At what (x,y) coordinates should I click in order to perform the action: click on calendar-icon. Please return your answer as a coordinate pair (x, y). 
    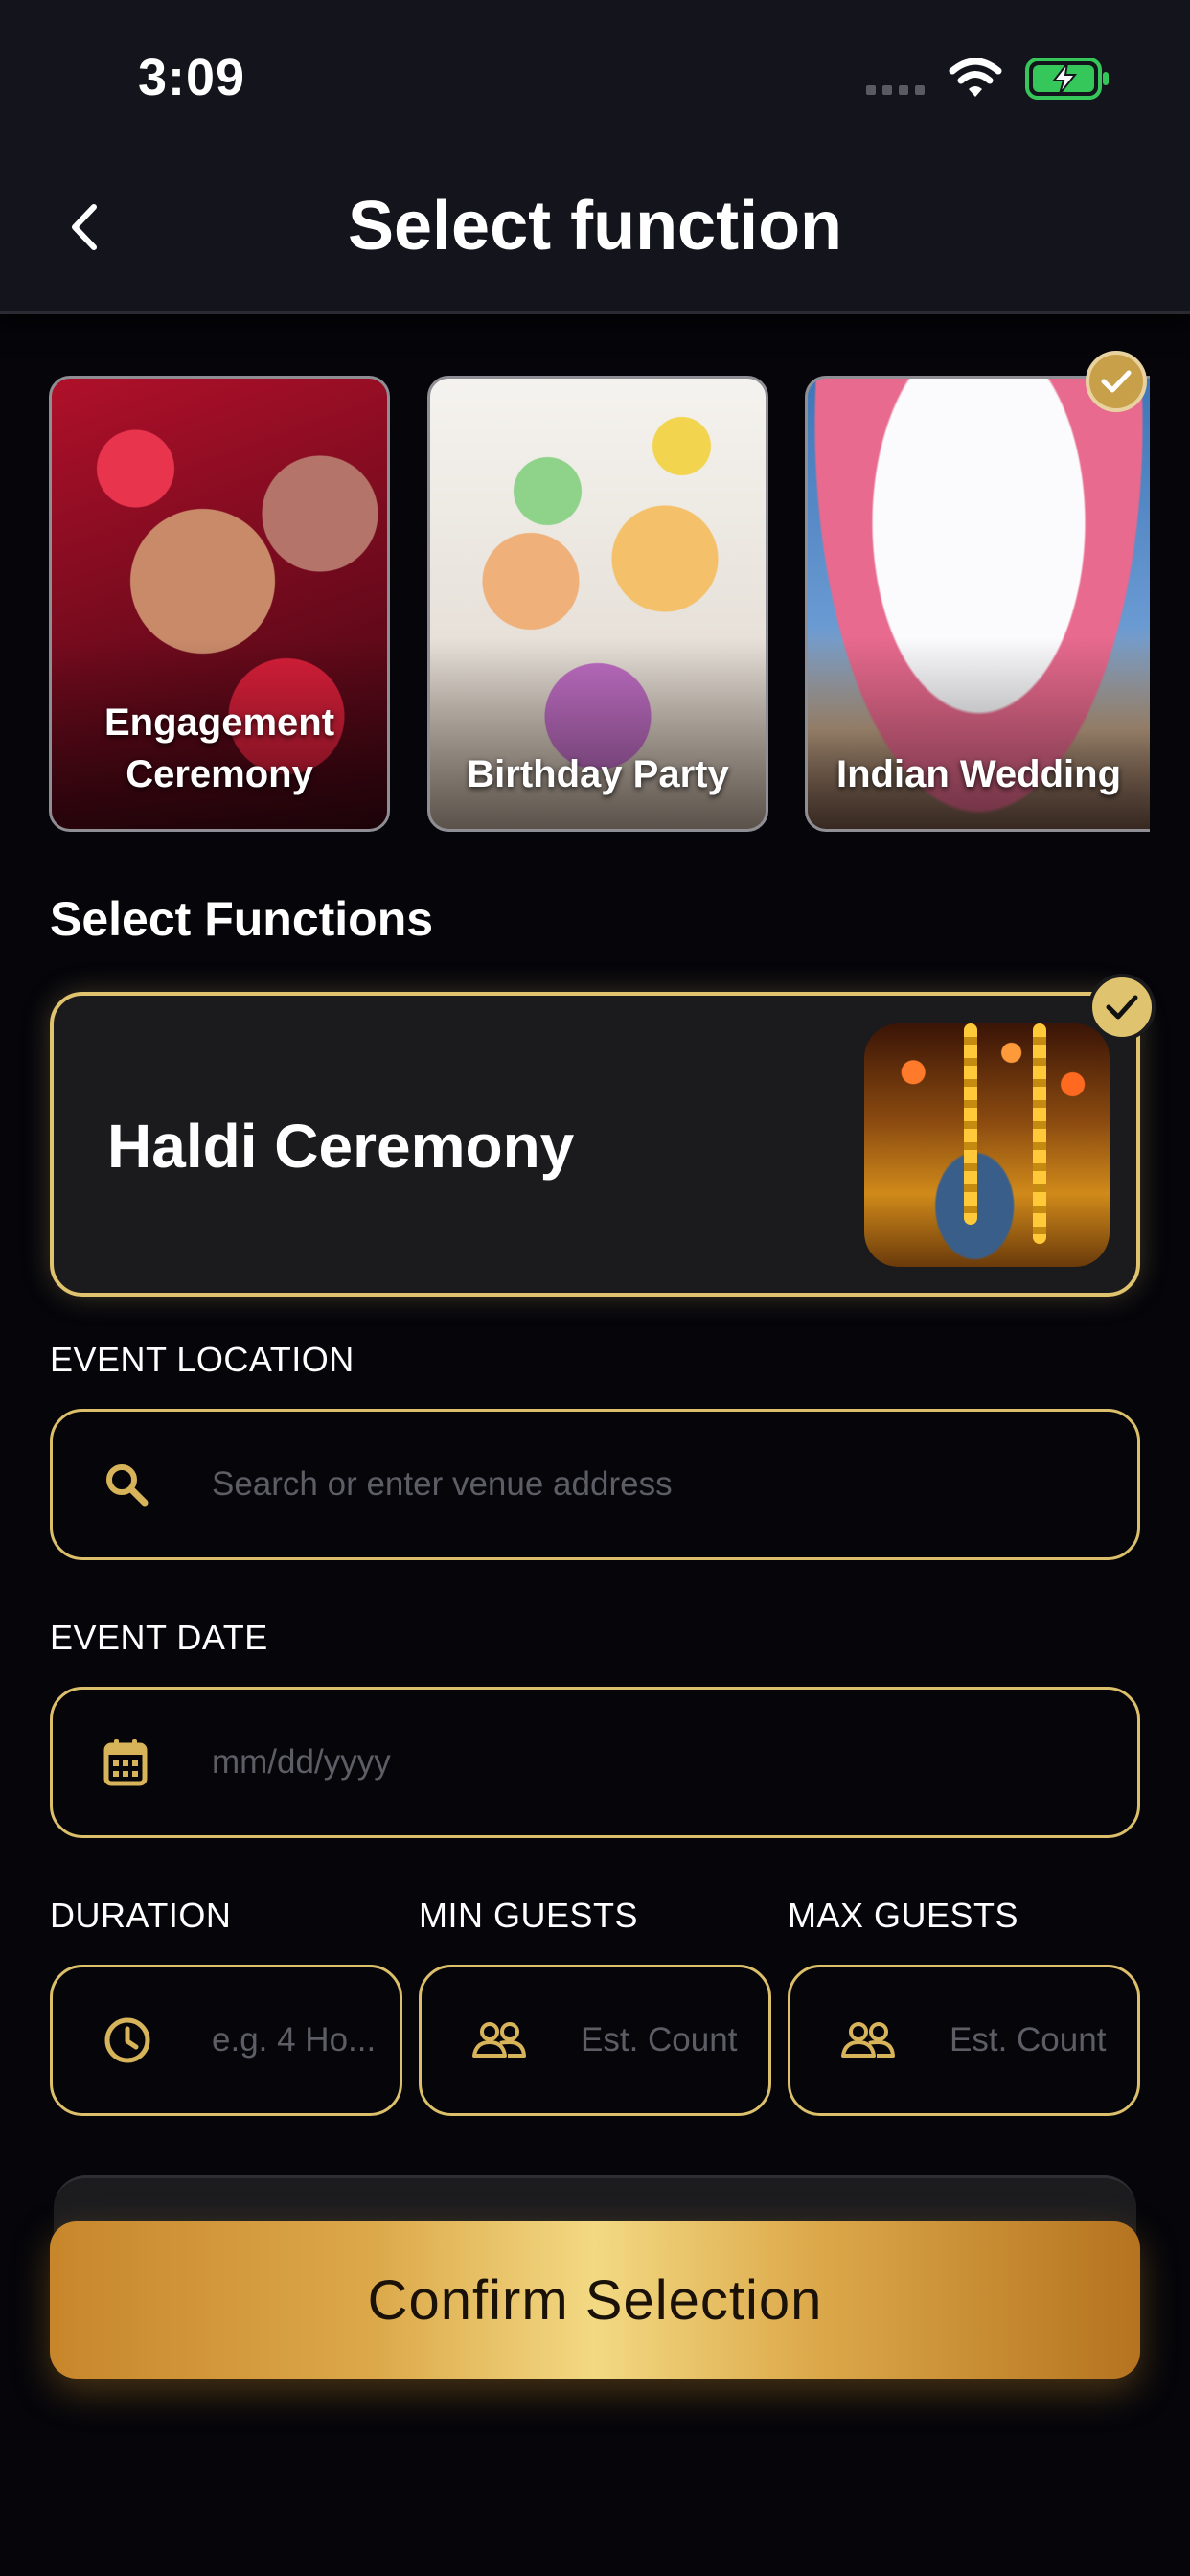
    Looking at the image, I should click on (125, 1763).